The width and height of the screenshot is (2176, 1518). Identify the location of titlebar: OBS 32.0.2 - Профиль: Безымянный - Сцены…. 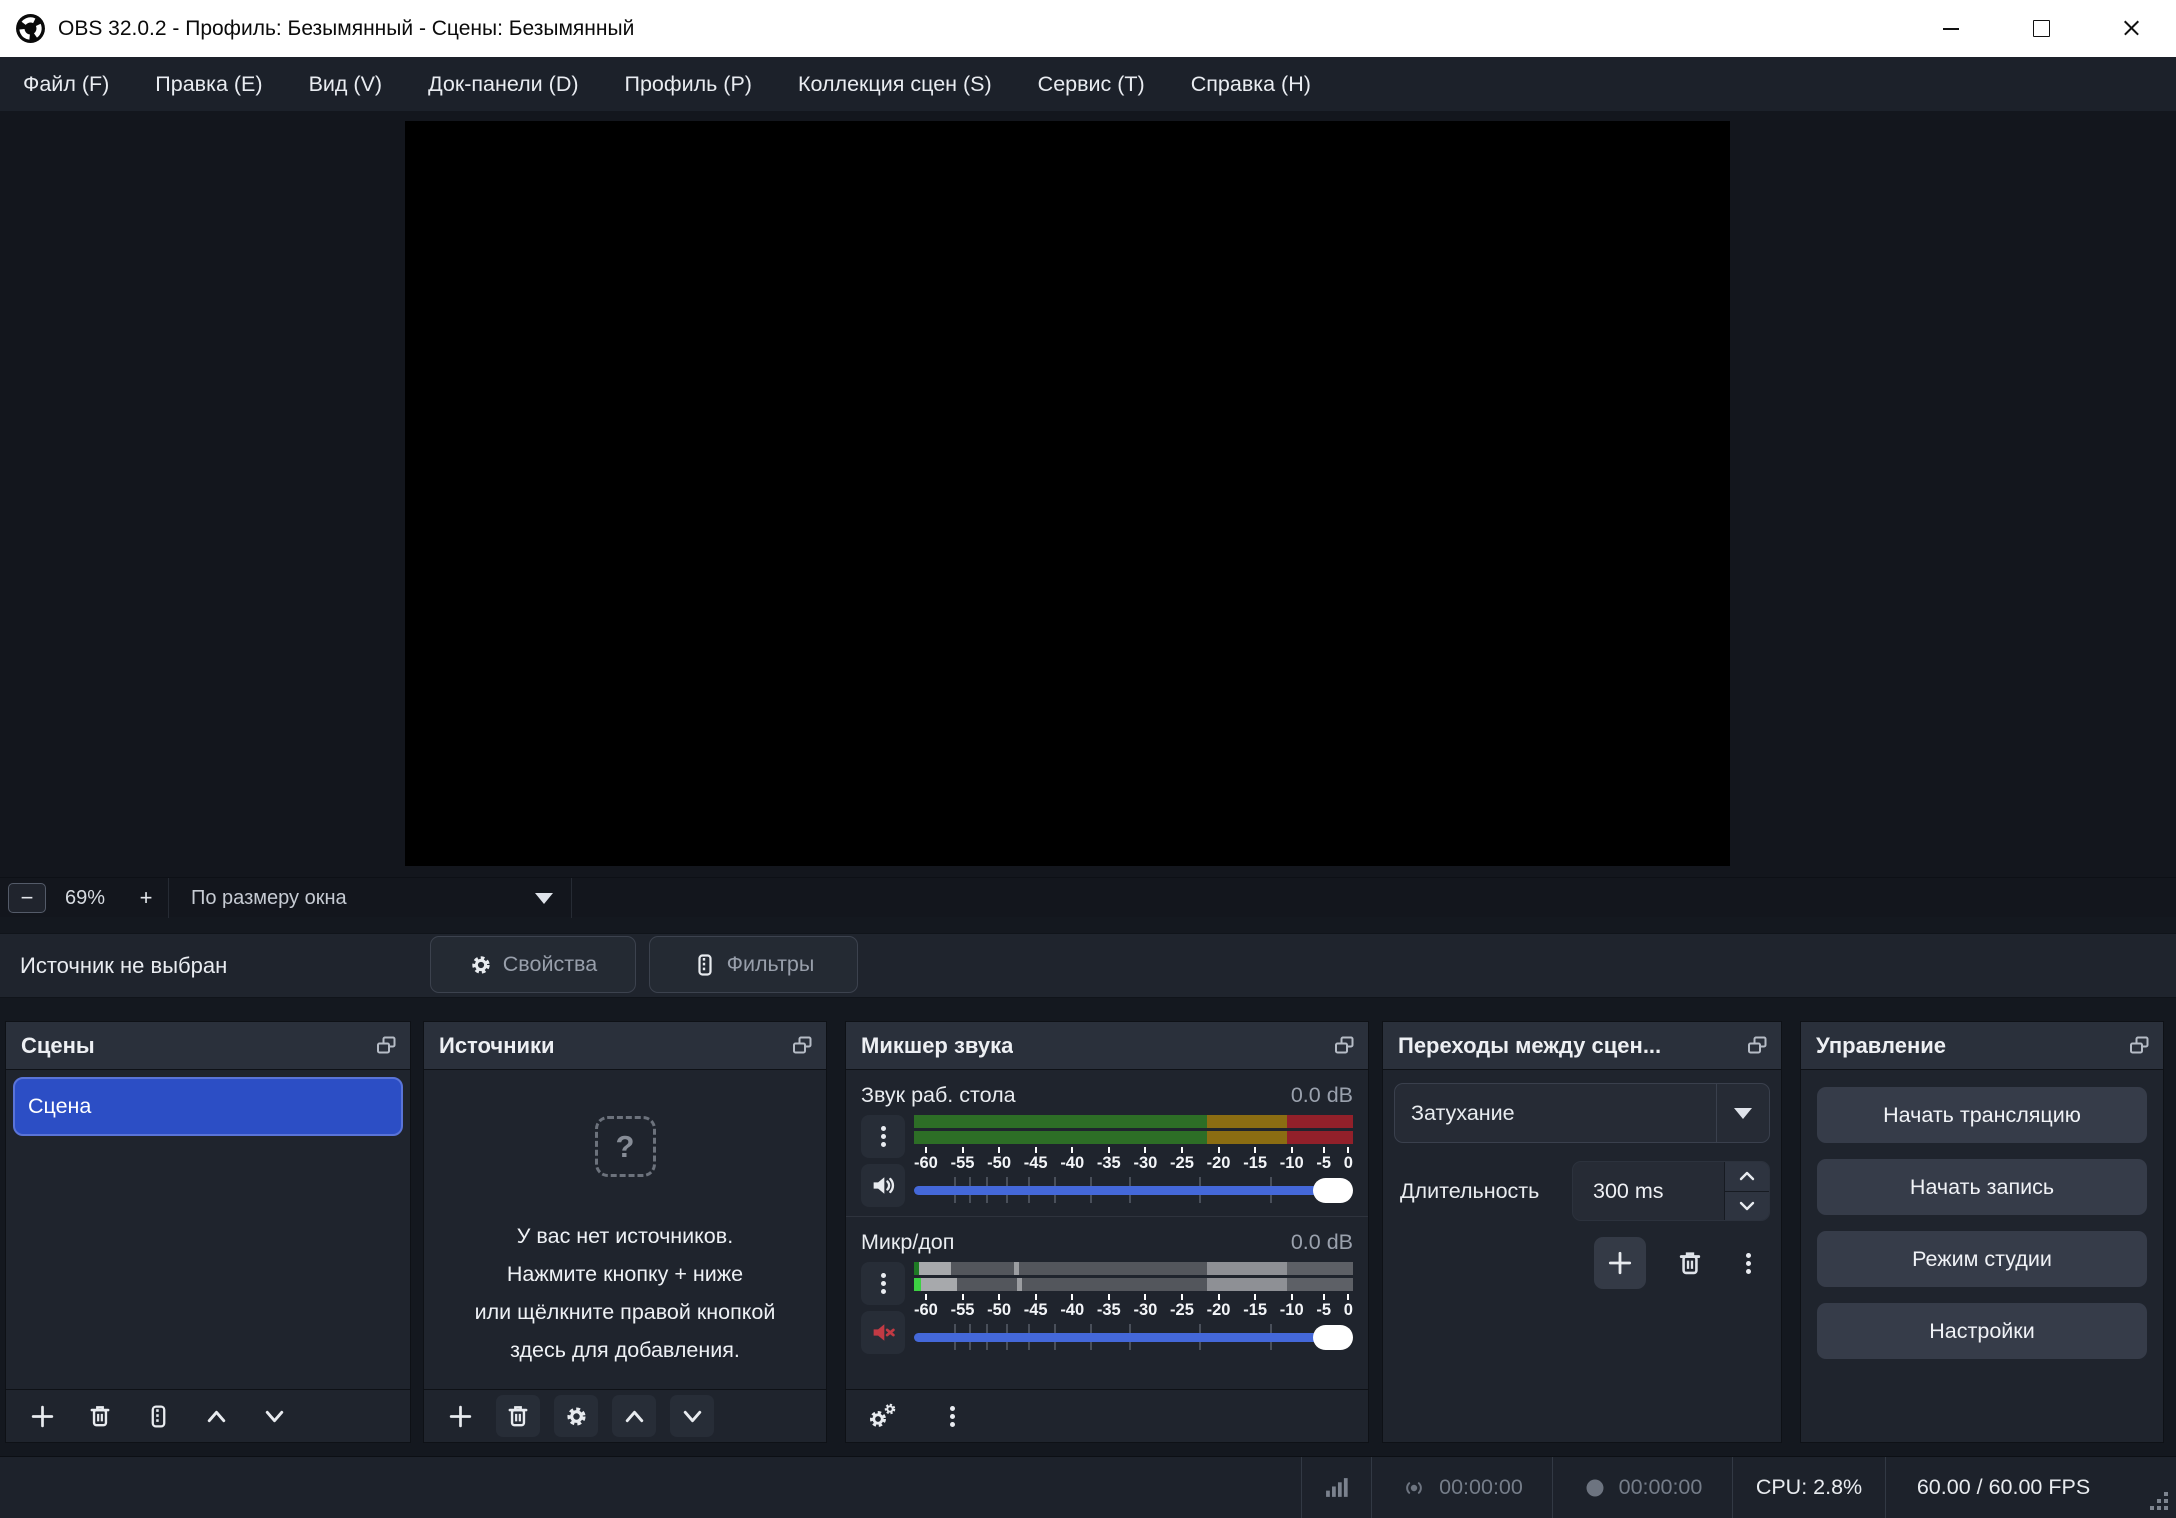
(1088, 28).